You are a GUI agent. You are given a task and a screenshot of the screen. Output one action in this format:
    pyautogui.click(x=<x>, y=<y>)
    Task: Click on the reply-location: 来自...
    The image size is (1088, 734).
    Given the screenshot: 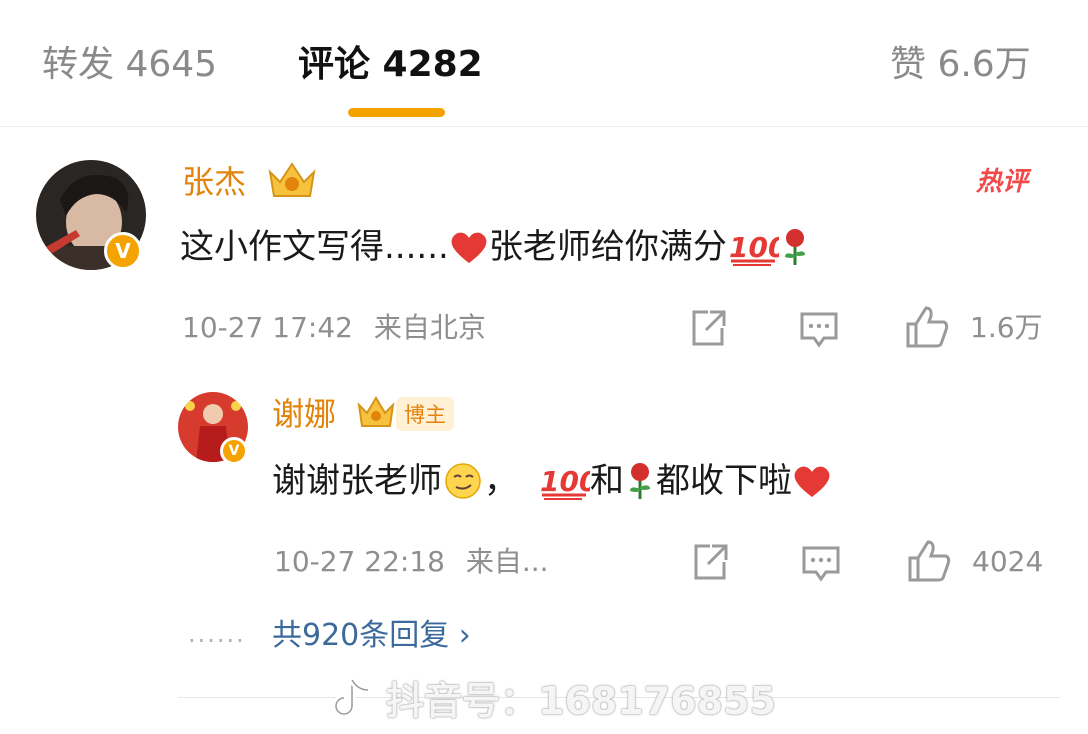 What is the action you would take?
    pyautogui.click(x=507, y=561)
    